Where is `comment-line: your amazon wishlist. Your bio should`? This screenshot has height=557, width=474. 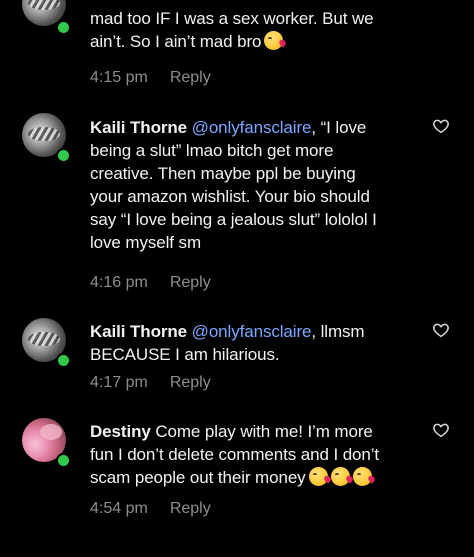 comment-line: your amazon wishlist. Your bio should is located at coordinates (230, 196).